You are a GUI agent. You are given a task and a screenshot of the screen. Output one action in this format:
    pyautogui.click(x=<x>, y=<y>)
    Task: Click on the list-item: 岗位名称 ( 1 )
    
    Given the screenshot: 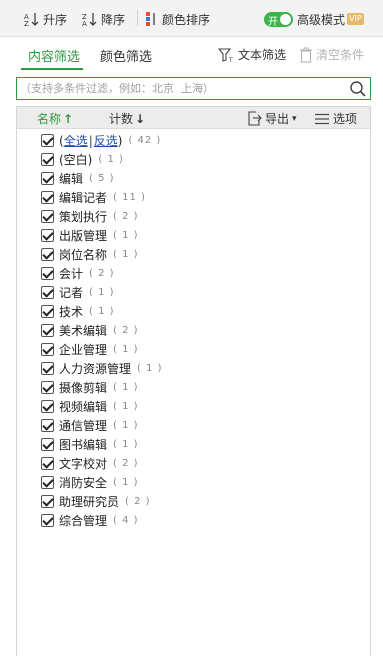 What is the action you would take?
    pyautogui.click(x=102, y=254)
    